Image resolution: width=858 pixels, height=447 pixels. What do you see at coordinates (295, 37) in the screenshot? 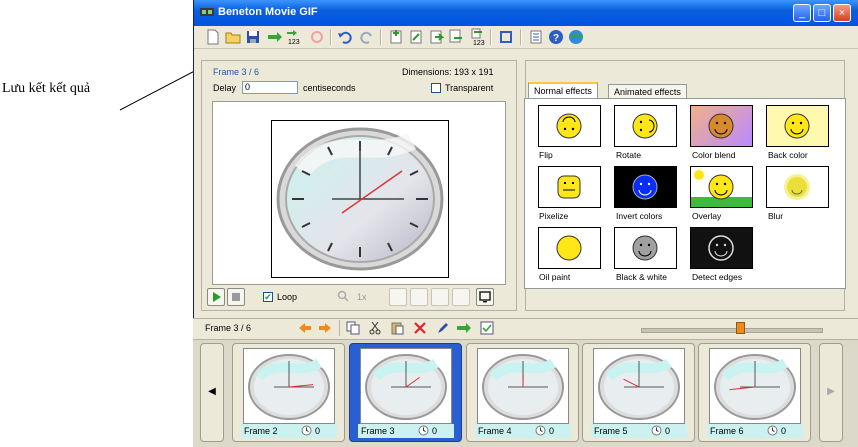
I see `export-numbered-icon: 123` at bounding box center [295, 37].